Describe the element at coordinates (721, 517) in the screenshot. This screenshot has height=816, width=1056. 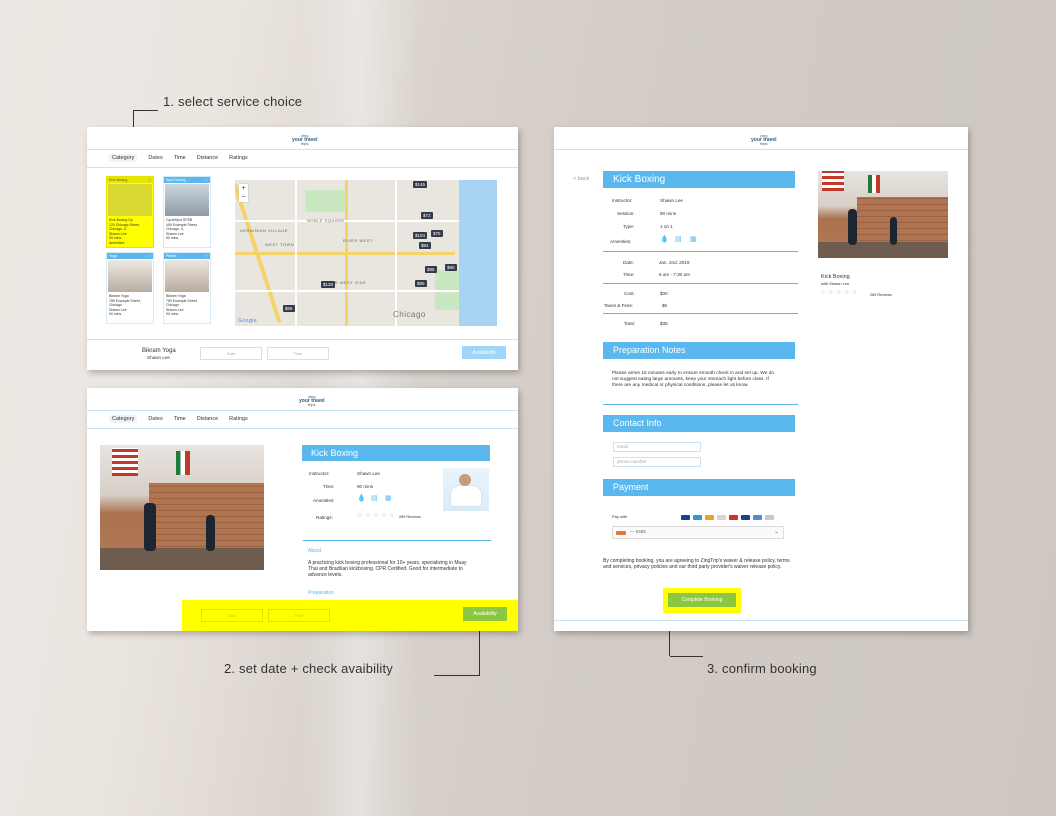
I see `discover-icon` at that location.